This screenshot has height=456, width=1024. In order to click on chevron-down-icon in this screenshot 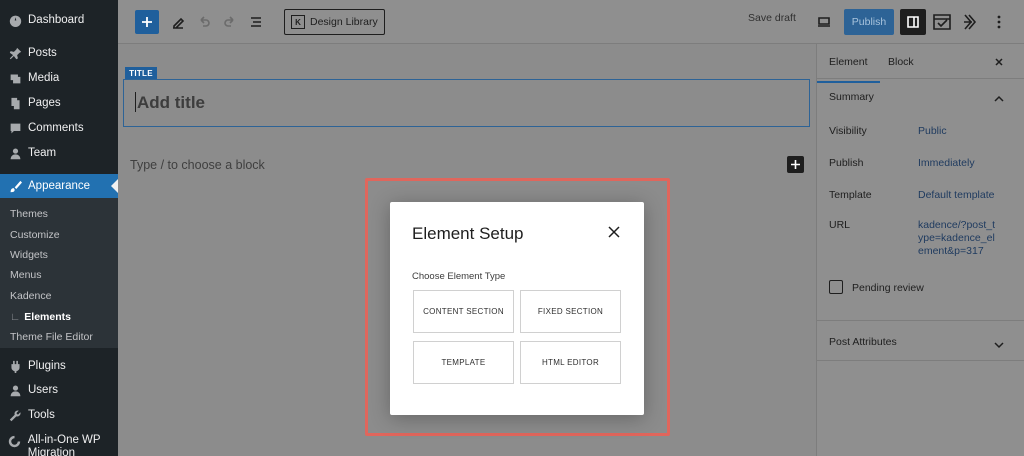, I will do `click(999, 345)`.